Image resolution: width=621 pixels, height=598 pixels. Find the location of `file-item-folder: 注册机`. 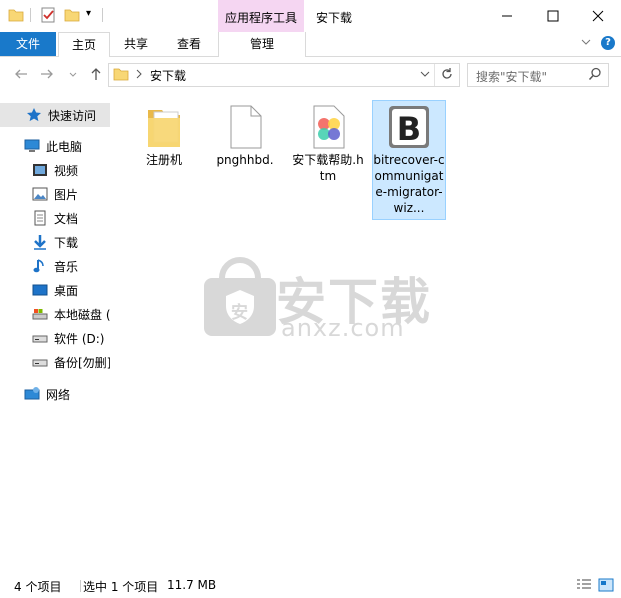

file-item-folder: 注册机 is located at coordinates (164, 136).